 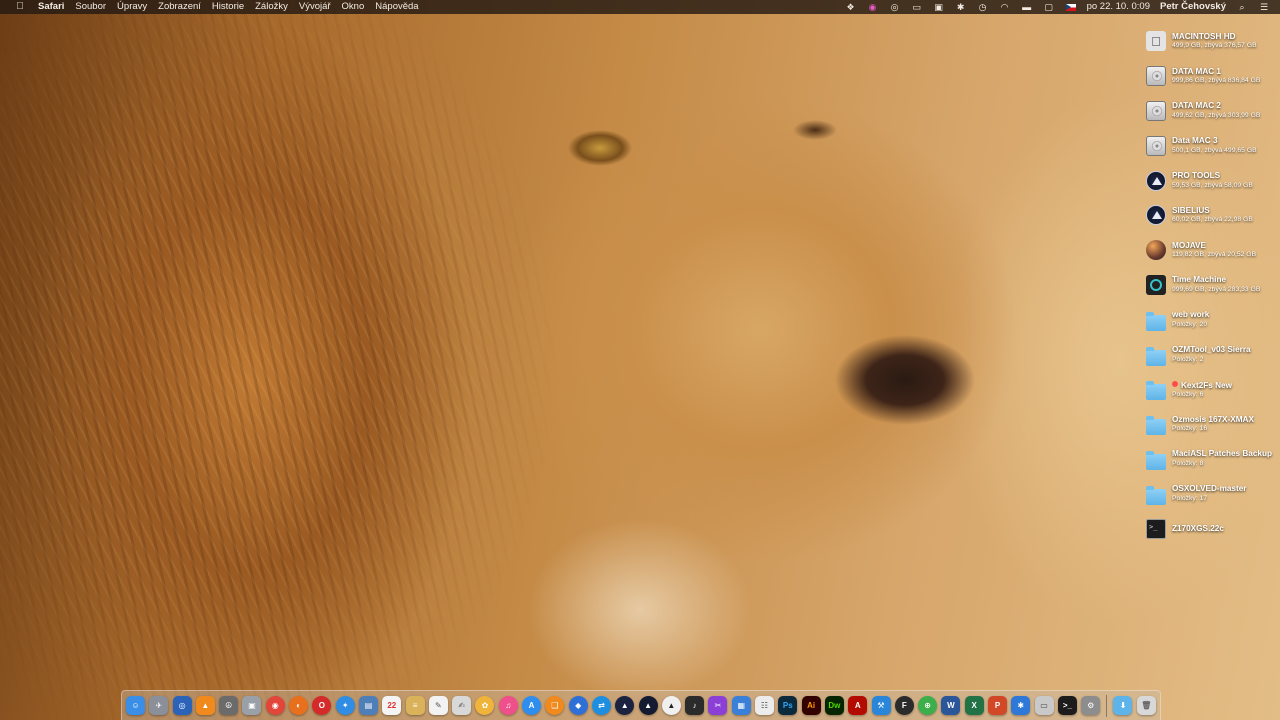 I want to click on dock-chrome-icon: ◉, so click(x=275, y=705).